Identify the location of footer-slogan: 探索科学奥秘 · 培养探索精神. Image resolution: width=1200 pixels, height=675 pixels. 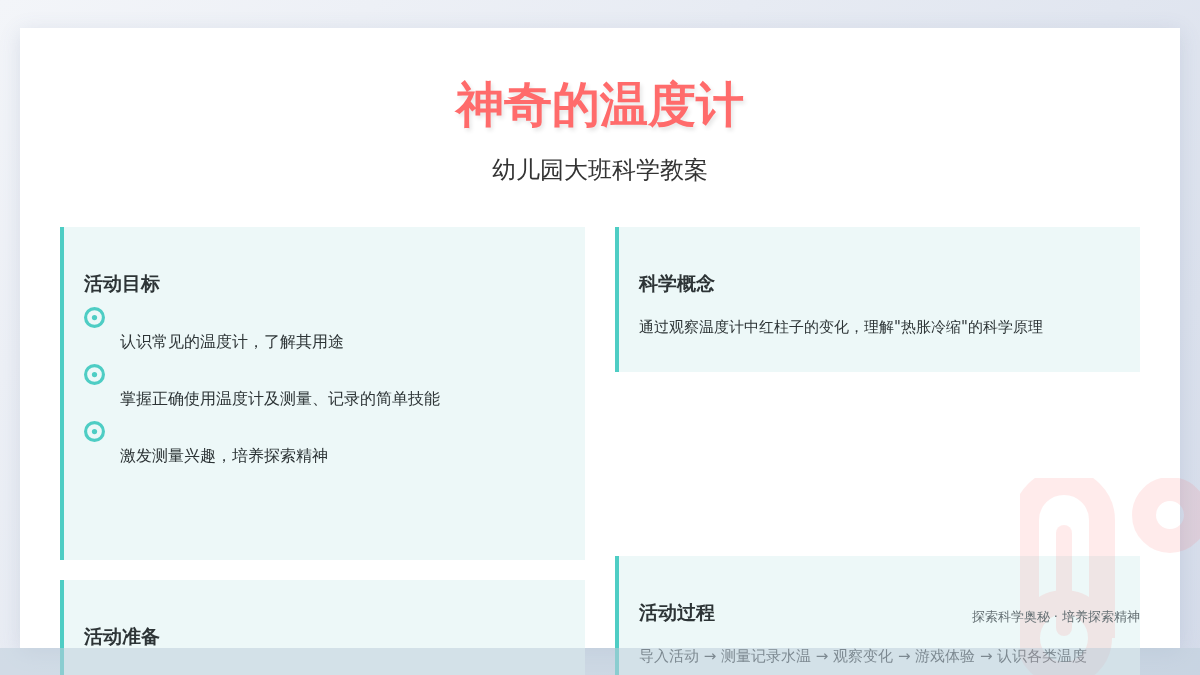
(1055, 617).